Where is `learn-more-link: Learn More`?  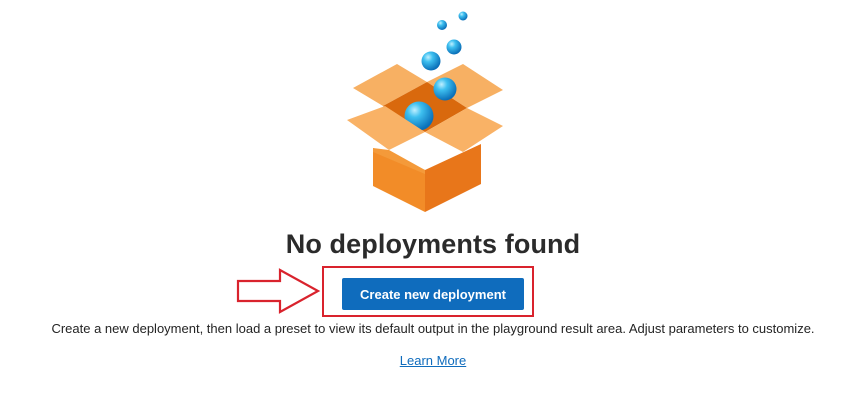
learn-more-link: Learn More is located at coordinates (433, 360).